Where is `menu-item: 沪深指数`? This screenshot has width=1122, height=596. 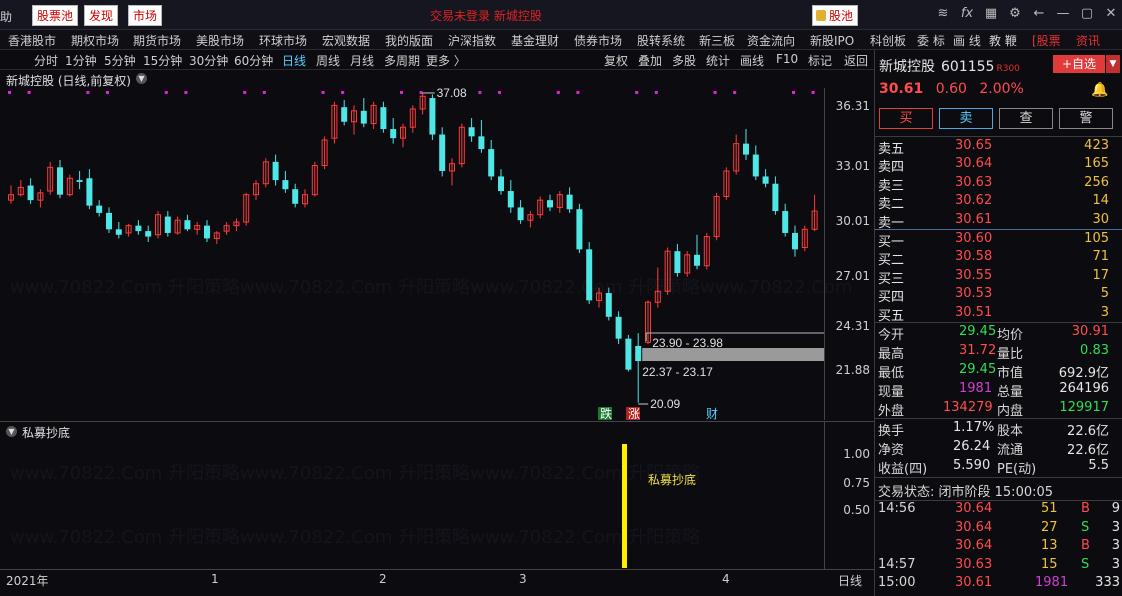 menu-item: 沪深指数 is located at coordinates (472, 40).